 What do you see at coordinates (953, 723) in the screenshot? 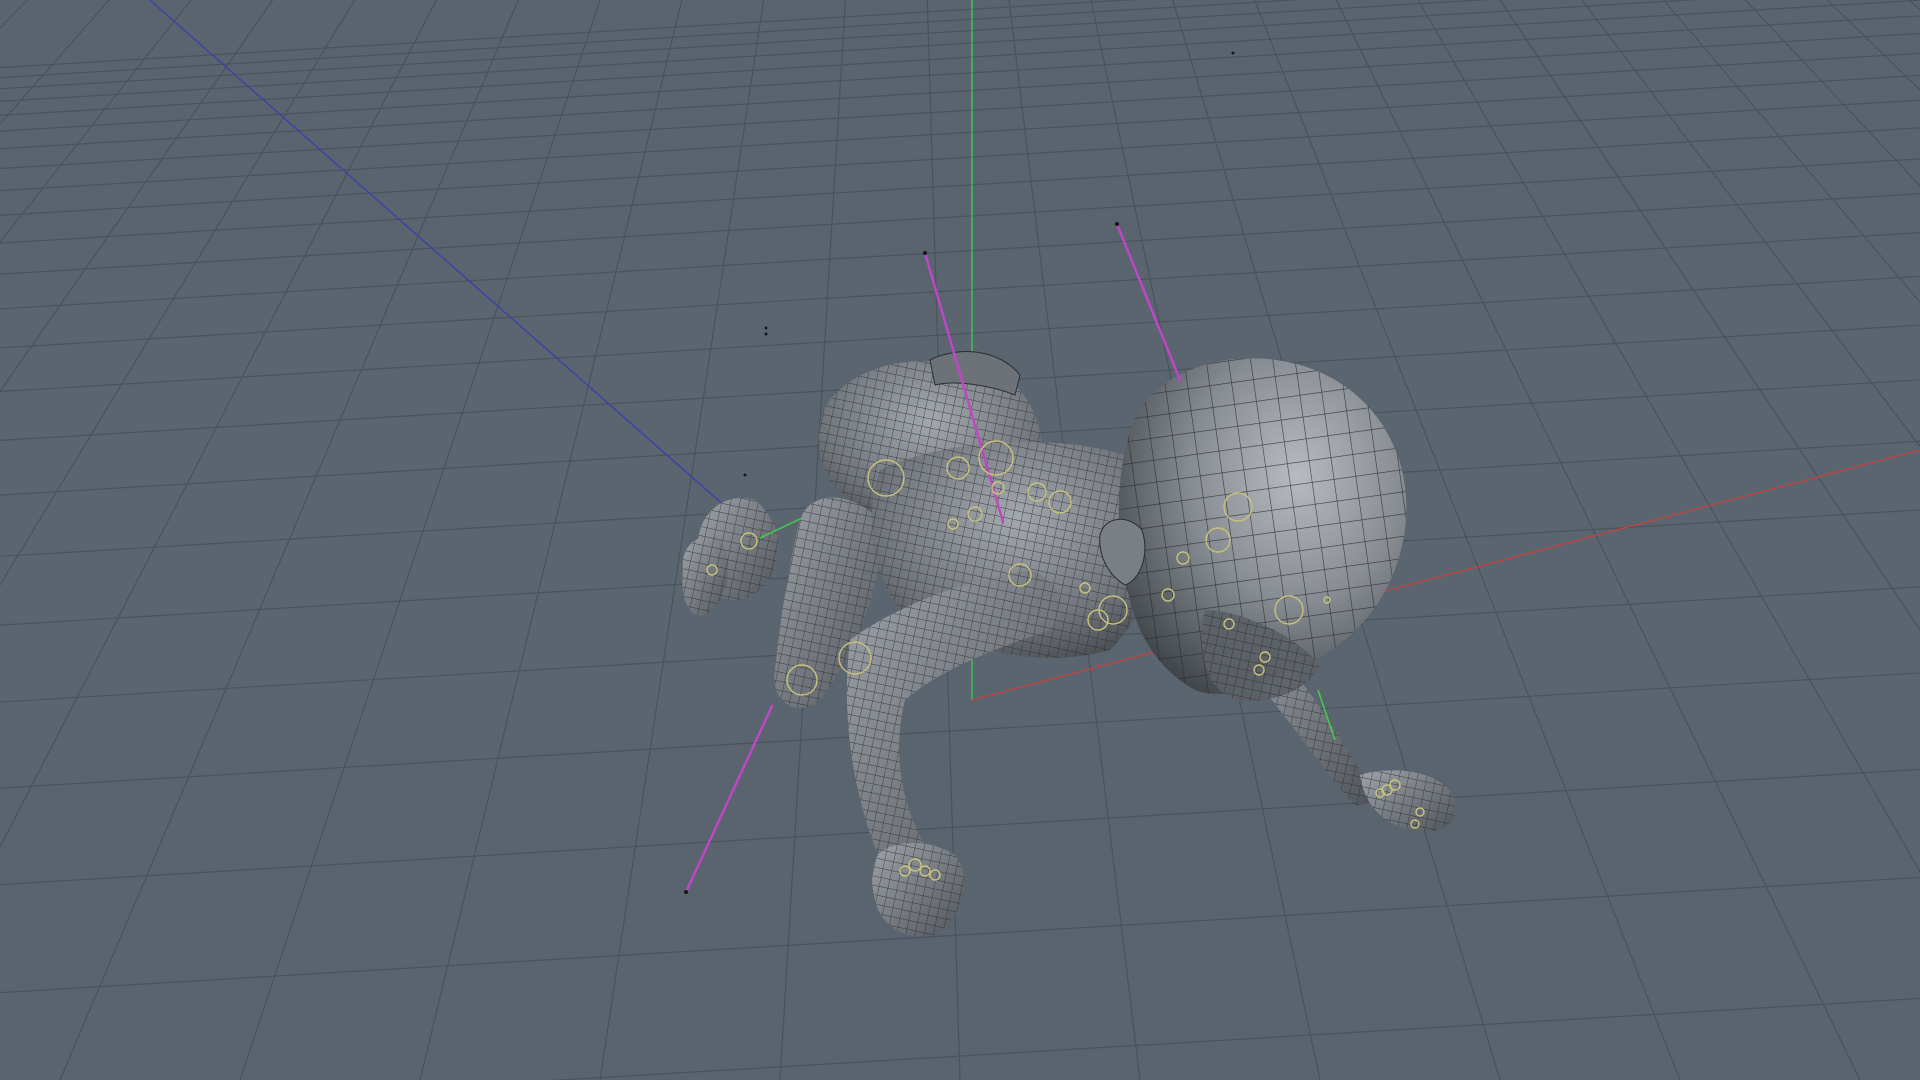
I see `right-arm-mesh` at bounding box center [953, 723].